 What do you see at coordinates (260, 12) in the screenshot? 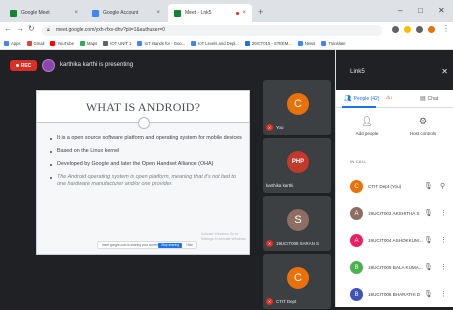
I see `new-tab-button: +` at bounding box center [260, 12].